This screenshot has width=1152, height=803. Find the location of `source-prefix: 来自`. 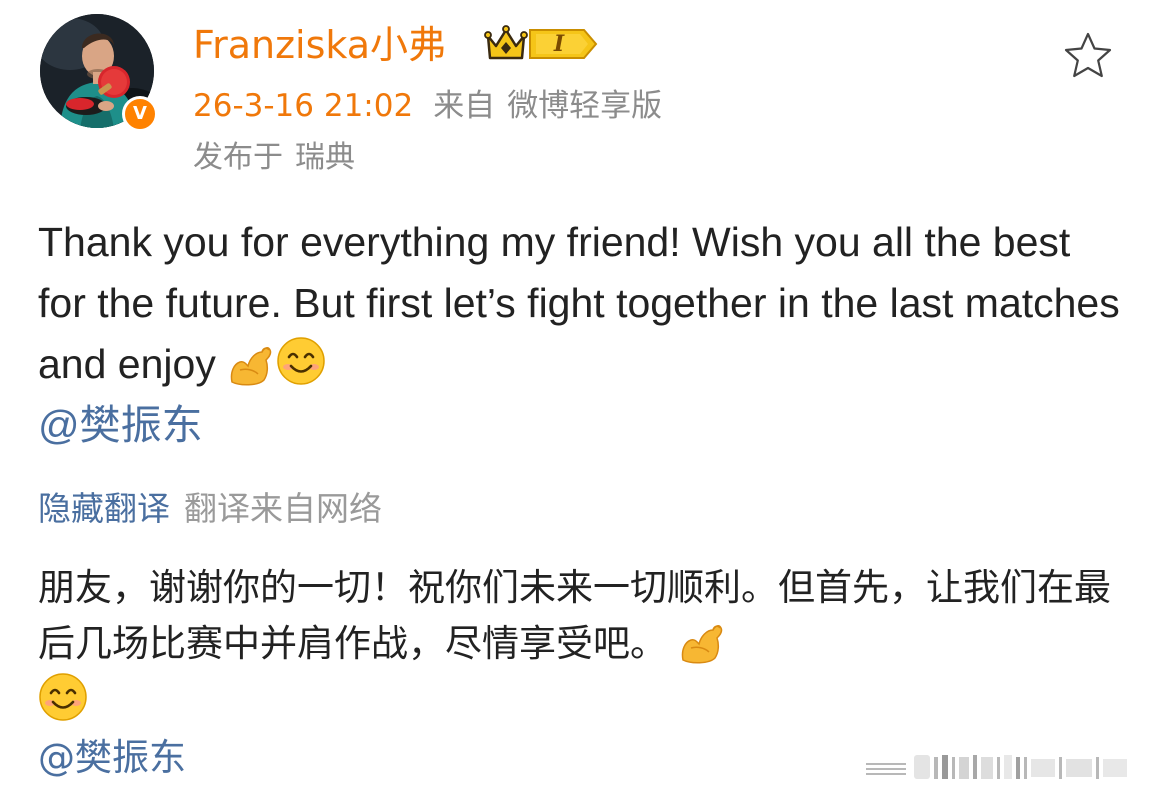

source-prefix: 来自 is located at coordinates (464, 106).